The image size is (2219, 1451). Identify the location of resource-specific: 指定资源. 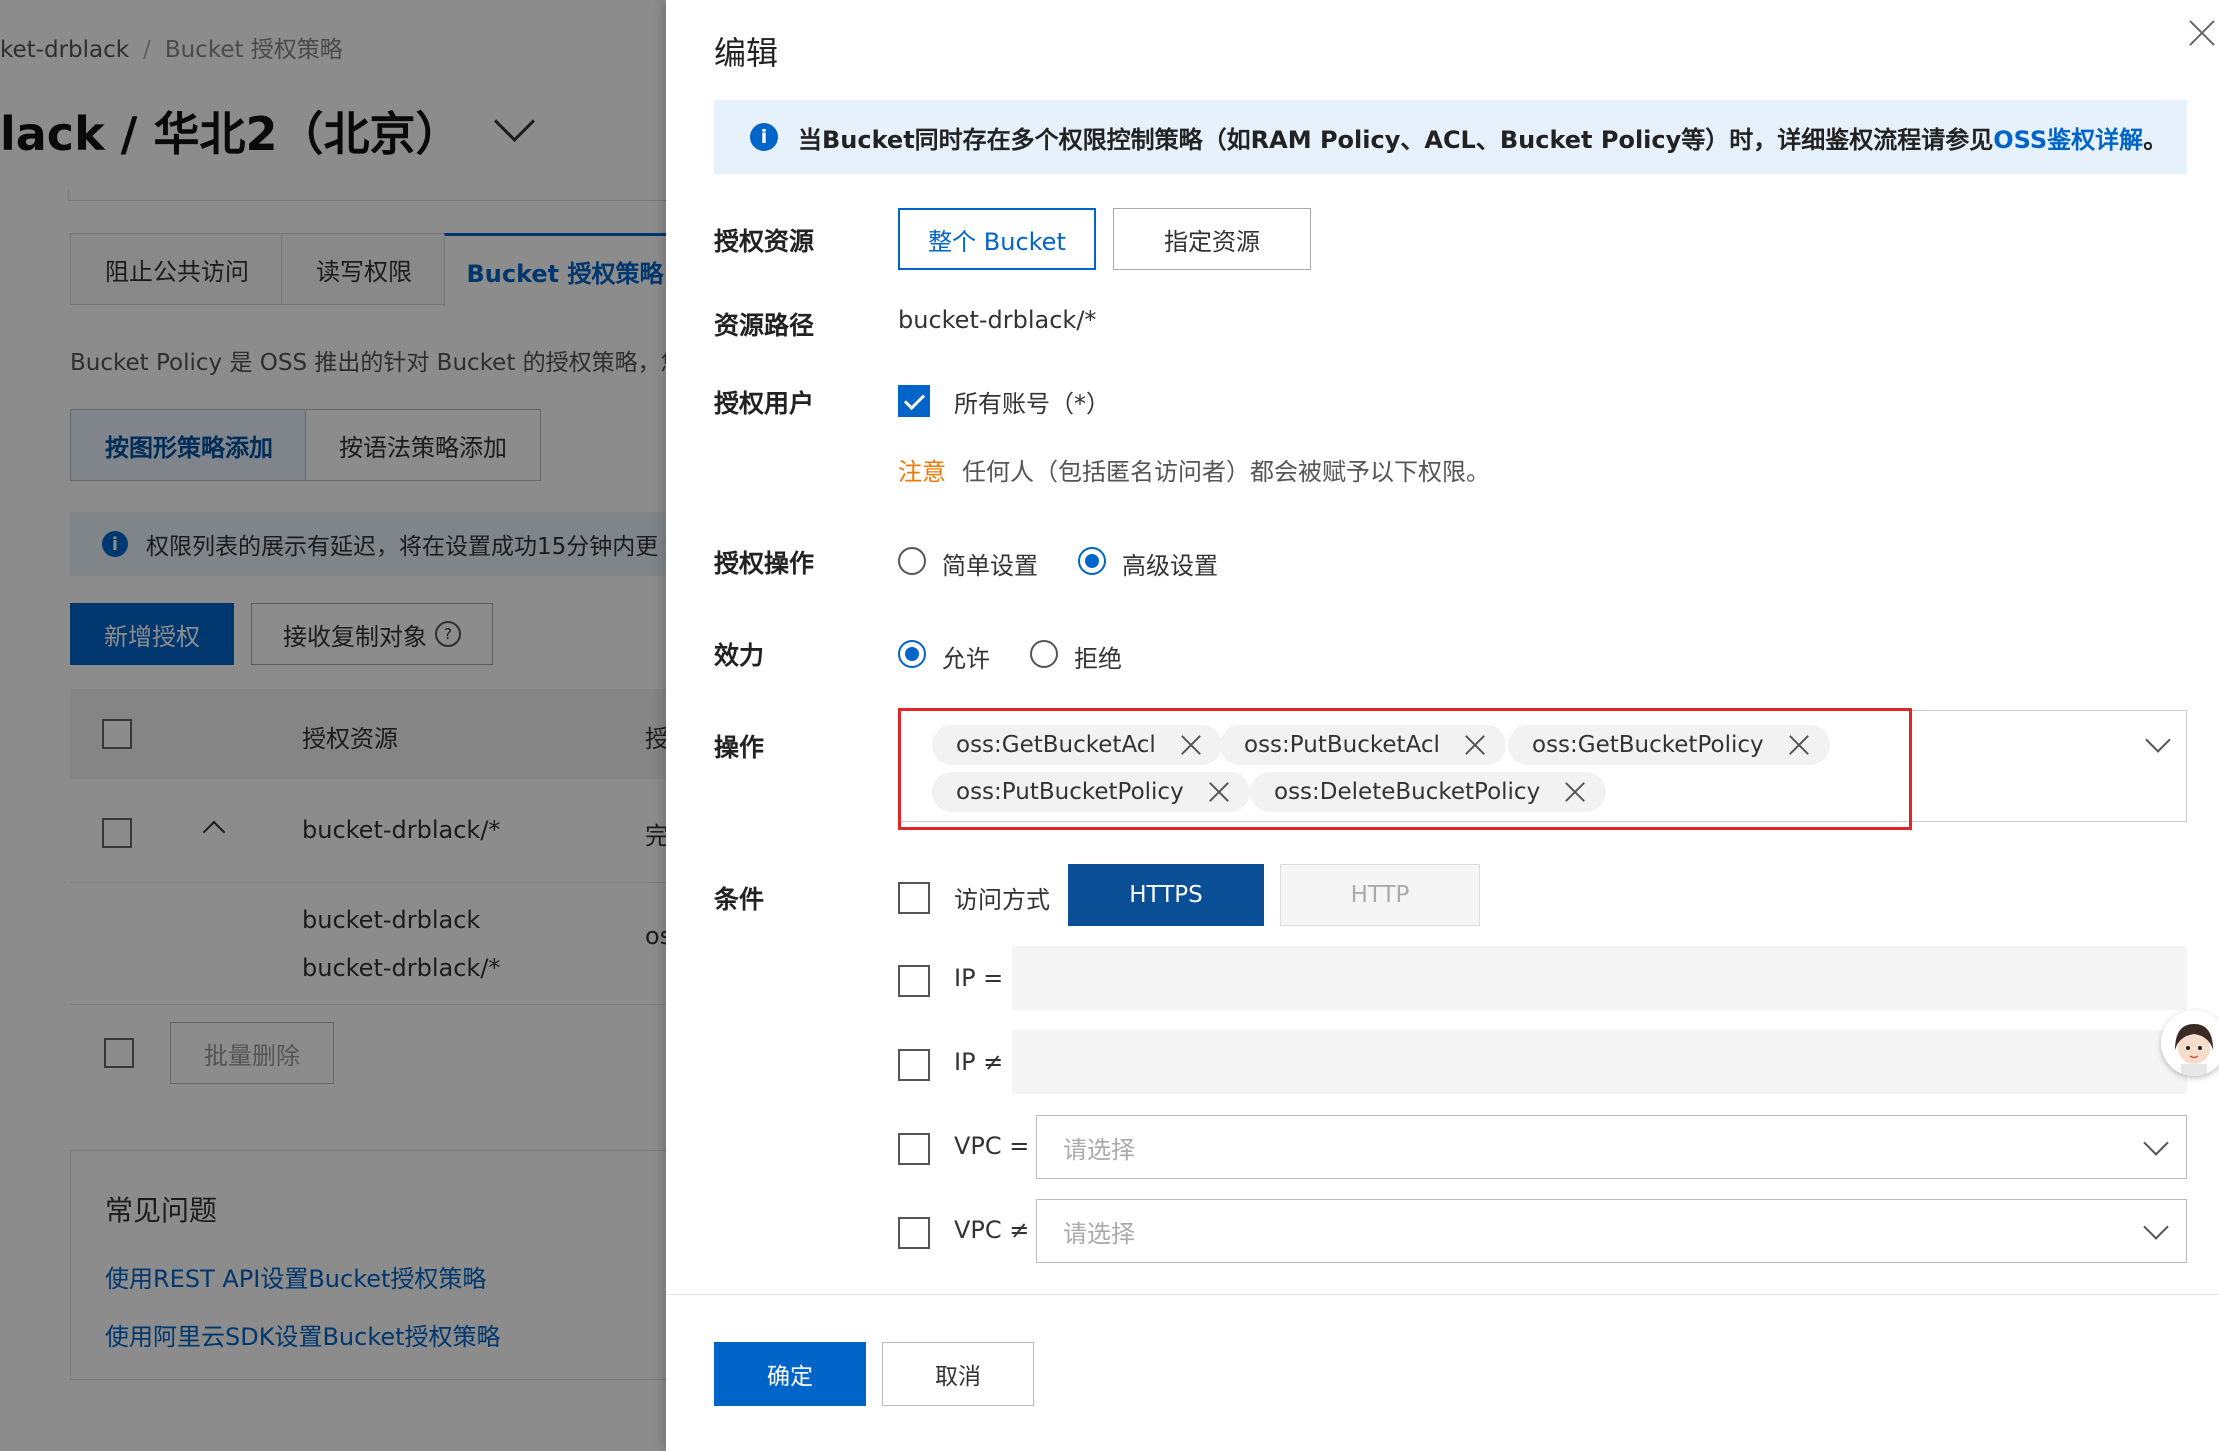
(1212, 239).